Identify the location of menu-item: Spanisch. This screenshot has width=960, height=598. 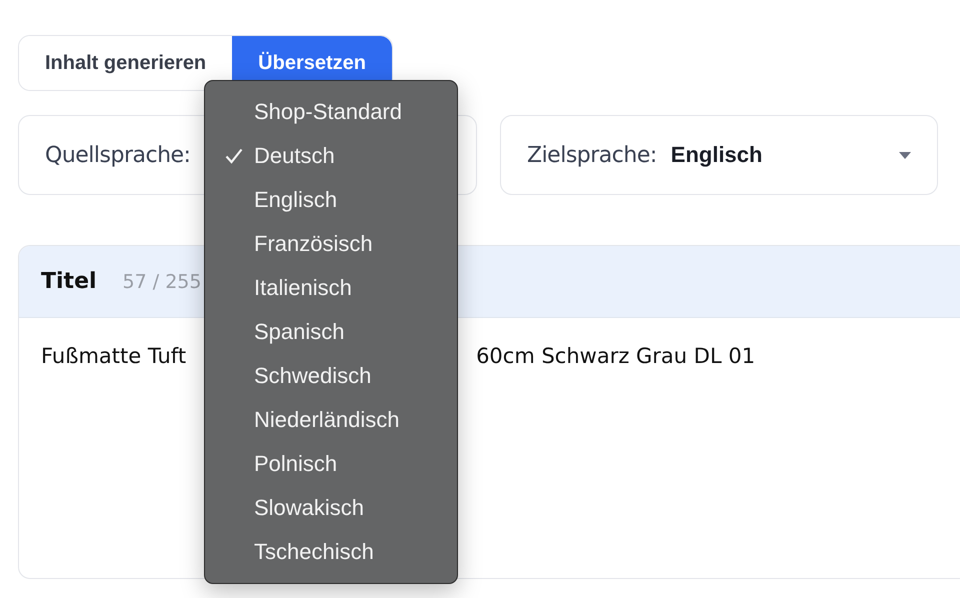
(331, 332).